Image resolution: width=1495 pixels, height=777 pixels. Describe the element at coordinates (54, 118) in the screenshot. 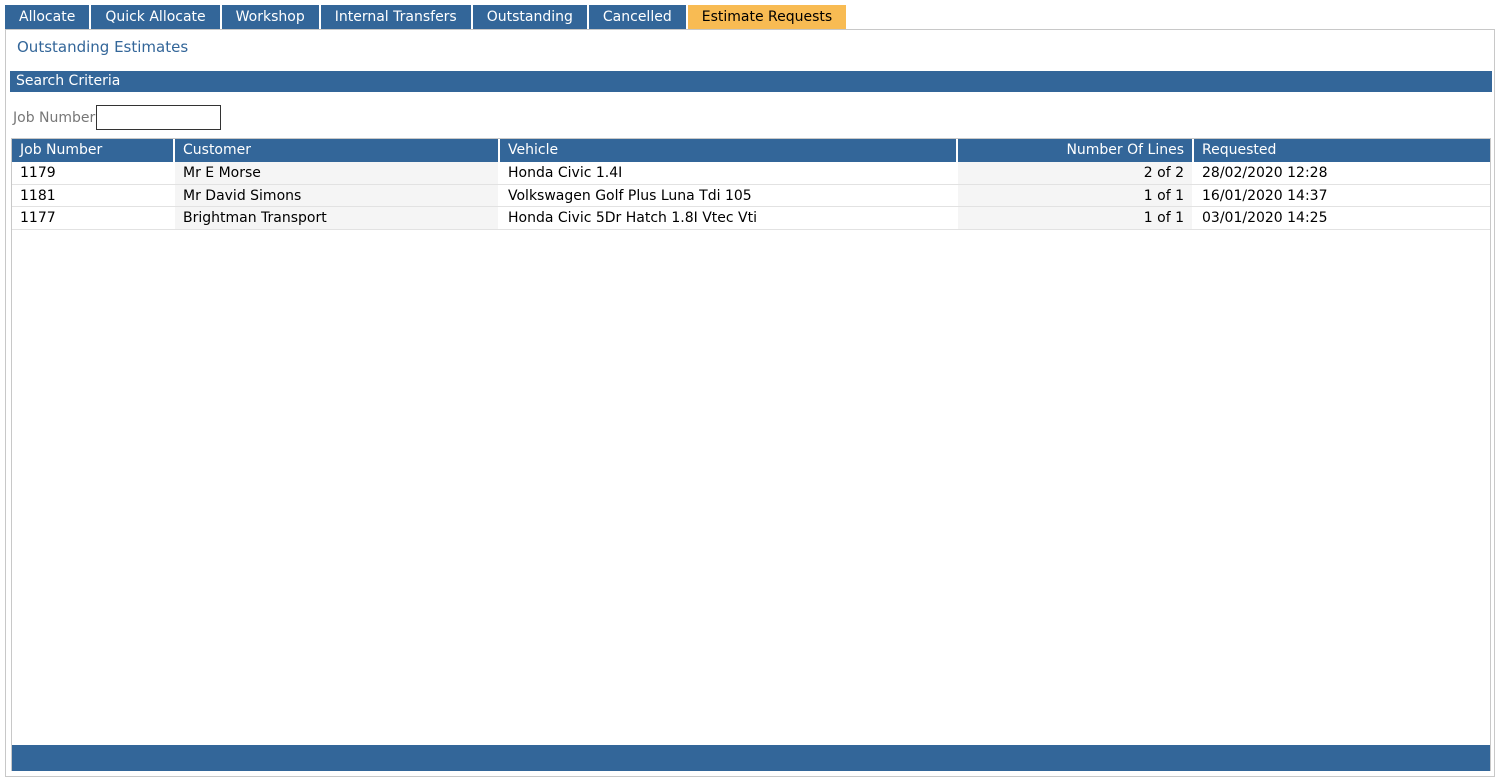

I see `job-number-label: Job Number` at that location.